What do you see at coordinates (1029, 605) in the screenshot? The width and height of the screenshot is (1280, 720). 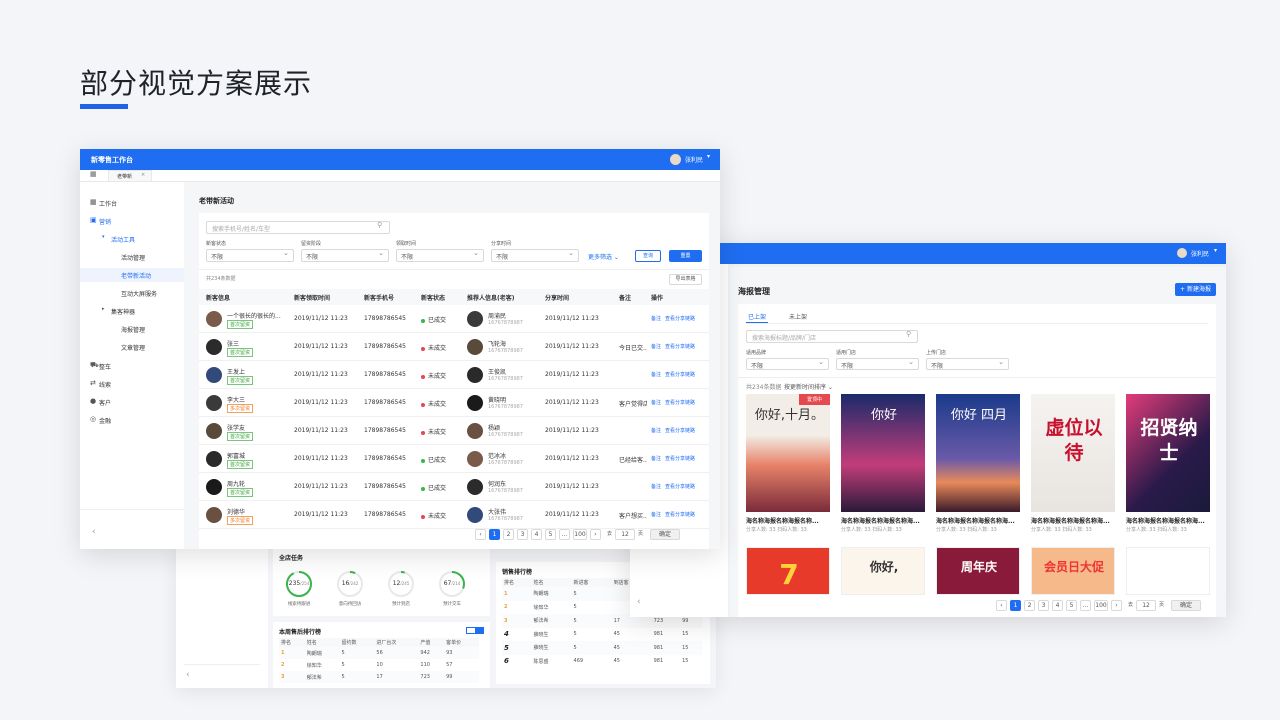 I see `page-button: 2` at bounding box center [1029, 605].